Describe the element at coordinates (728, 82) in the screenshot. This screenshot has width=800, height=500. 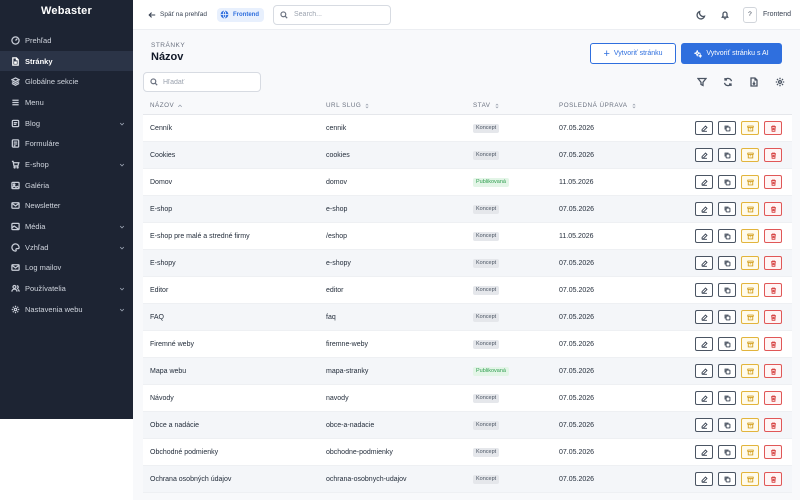
I see `refresh-button` at that location.